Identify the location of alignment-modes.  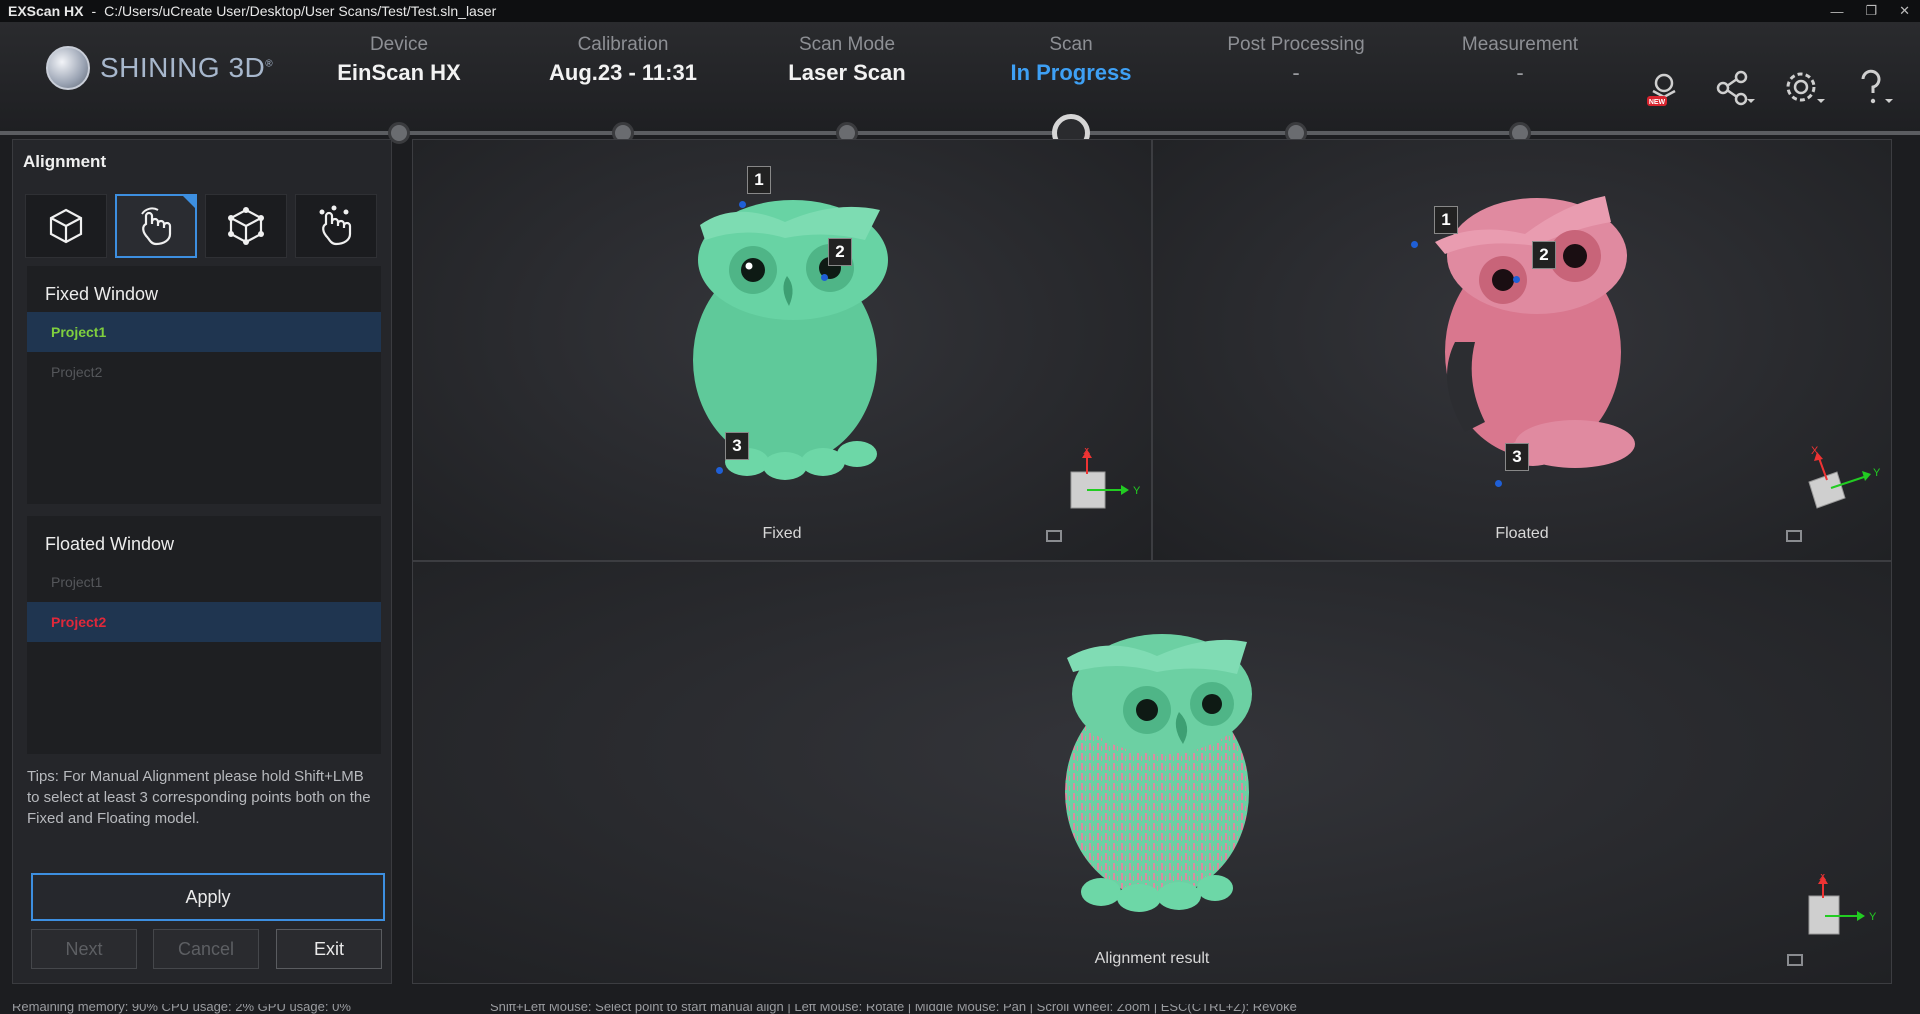
(201, 226).